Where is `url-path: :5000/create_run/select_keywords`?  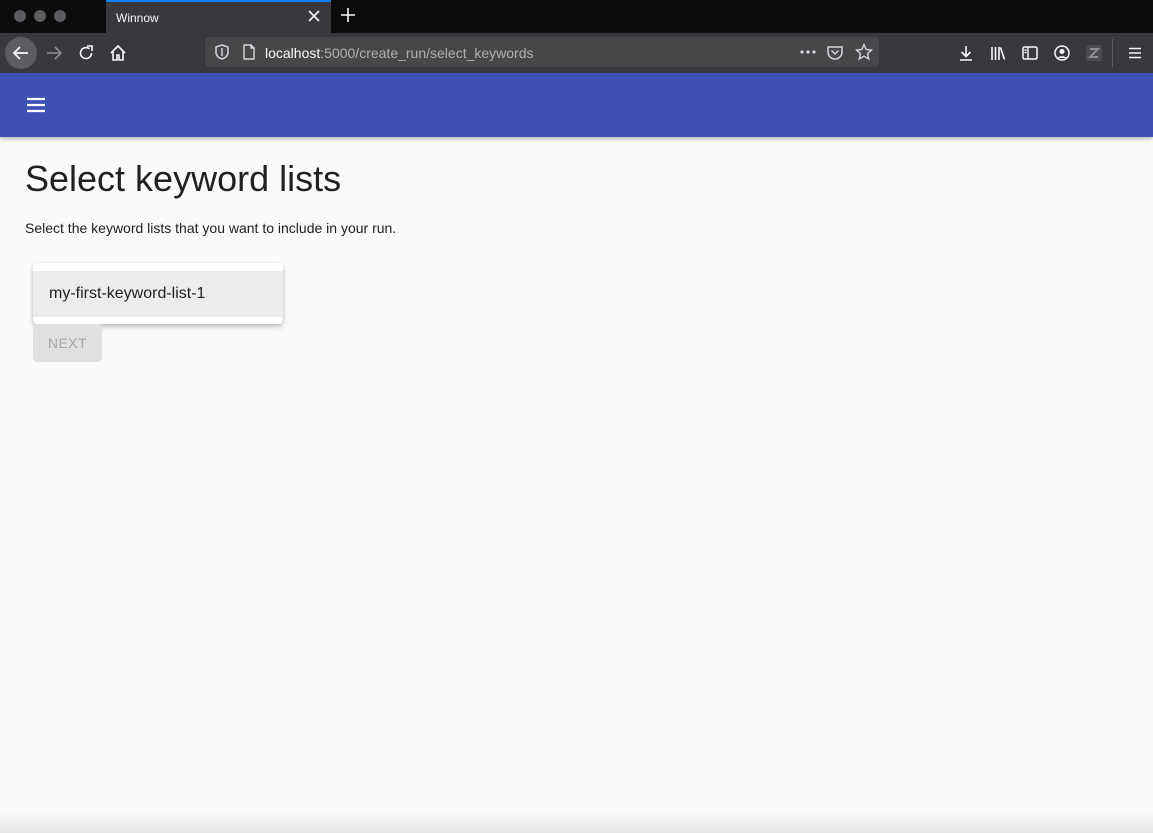
url-path: :5000/create_run/select_keywords is located at coordinates (427, 53).